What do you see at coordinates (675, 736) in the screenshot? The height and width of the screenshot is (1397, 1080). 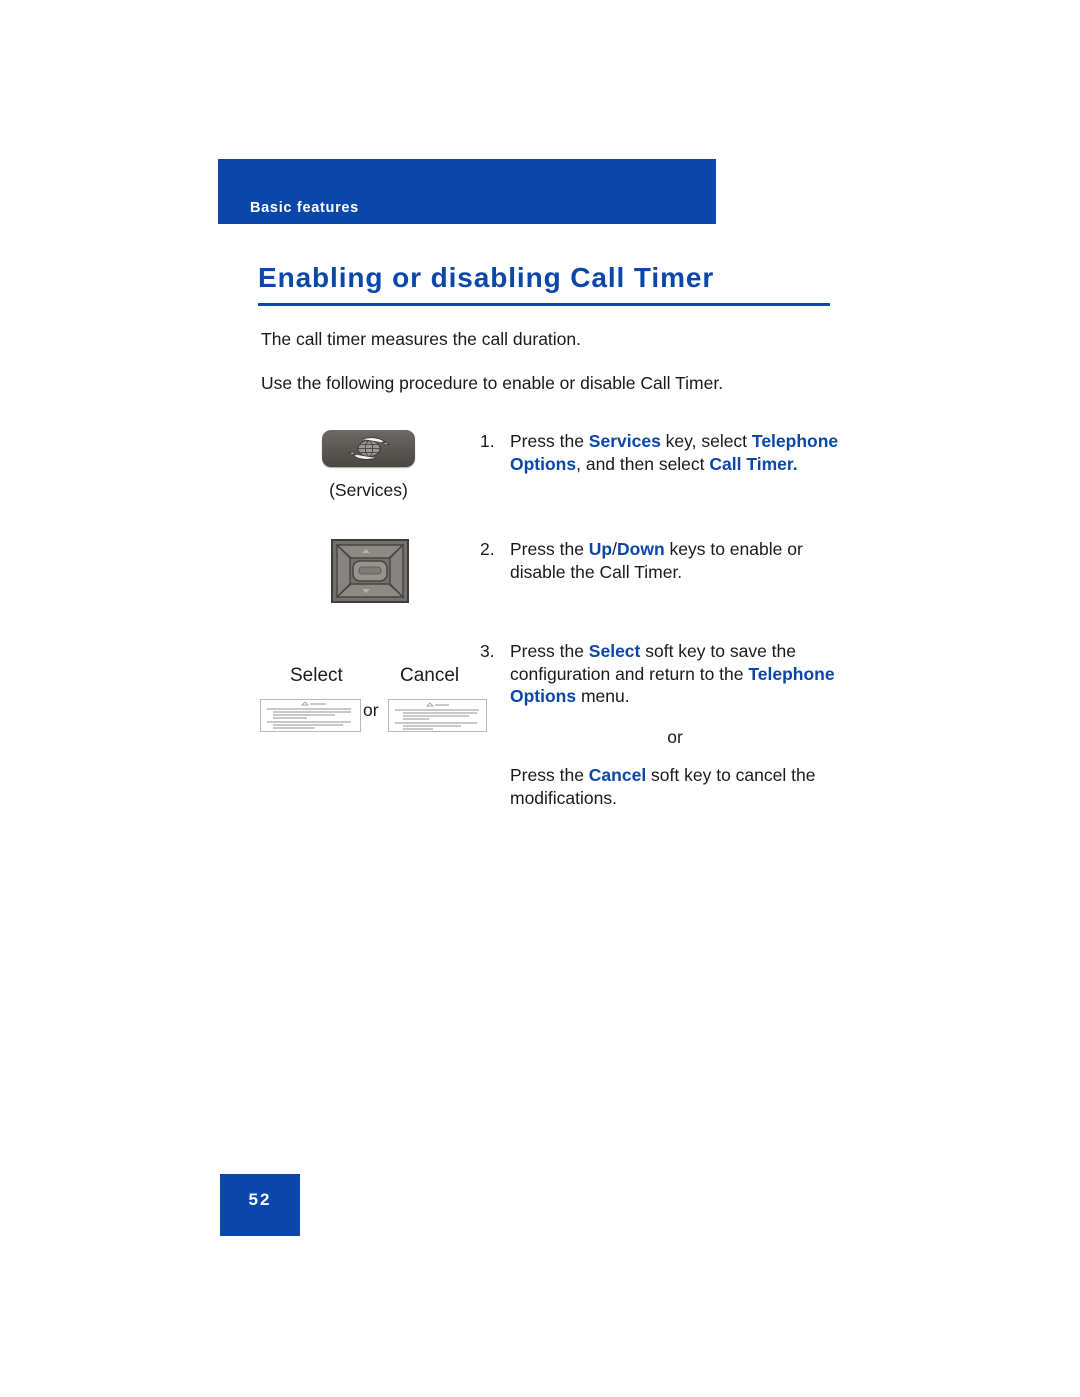 I see `step-3-or-label: or` at bounding box center [675, 736].